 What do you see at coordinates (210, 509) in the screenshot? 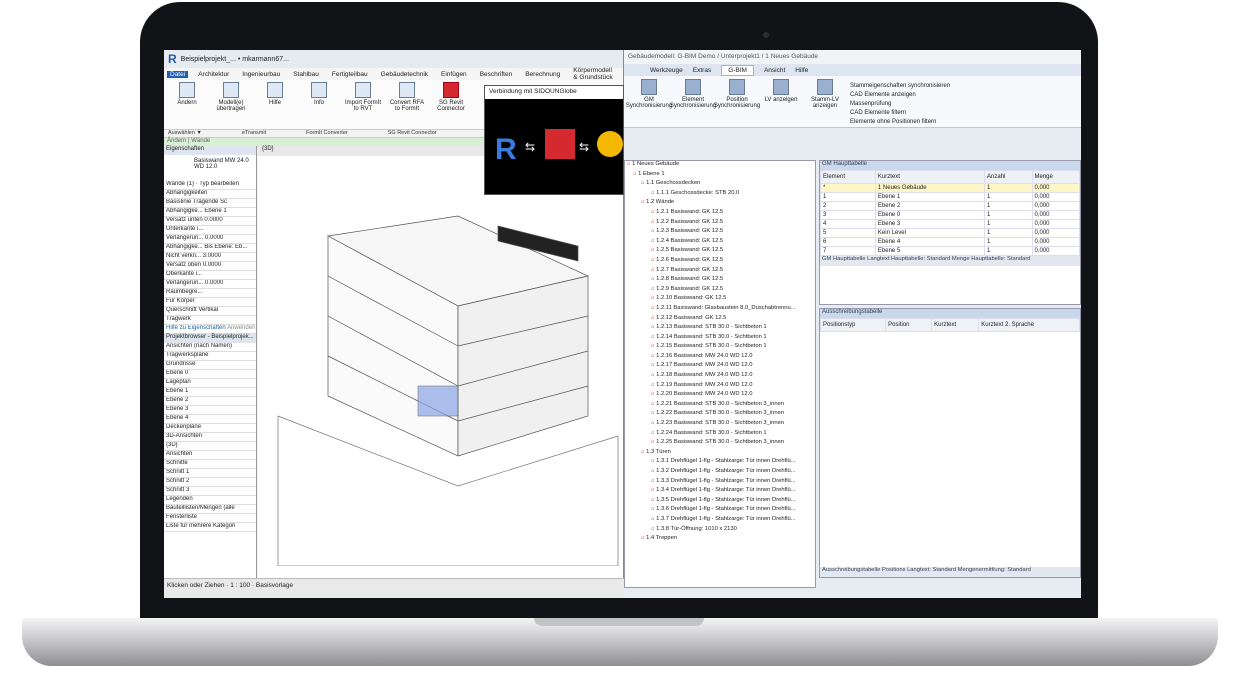
I see `browser-item: Bauteillisten/Mengen (alle` at bounding box center [210, 509].